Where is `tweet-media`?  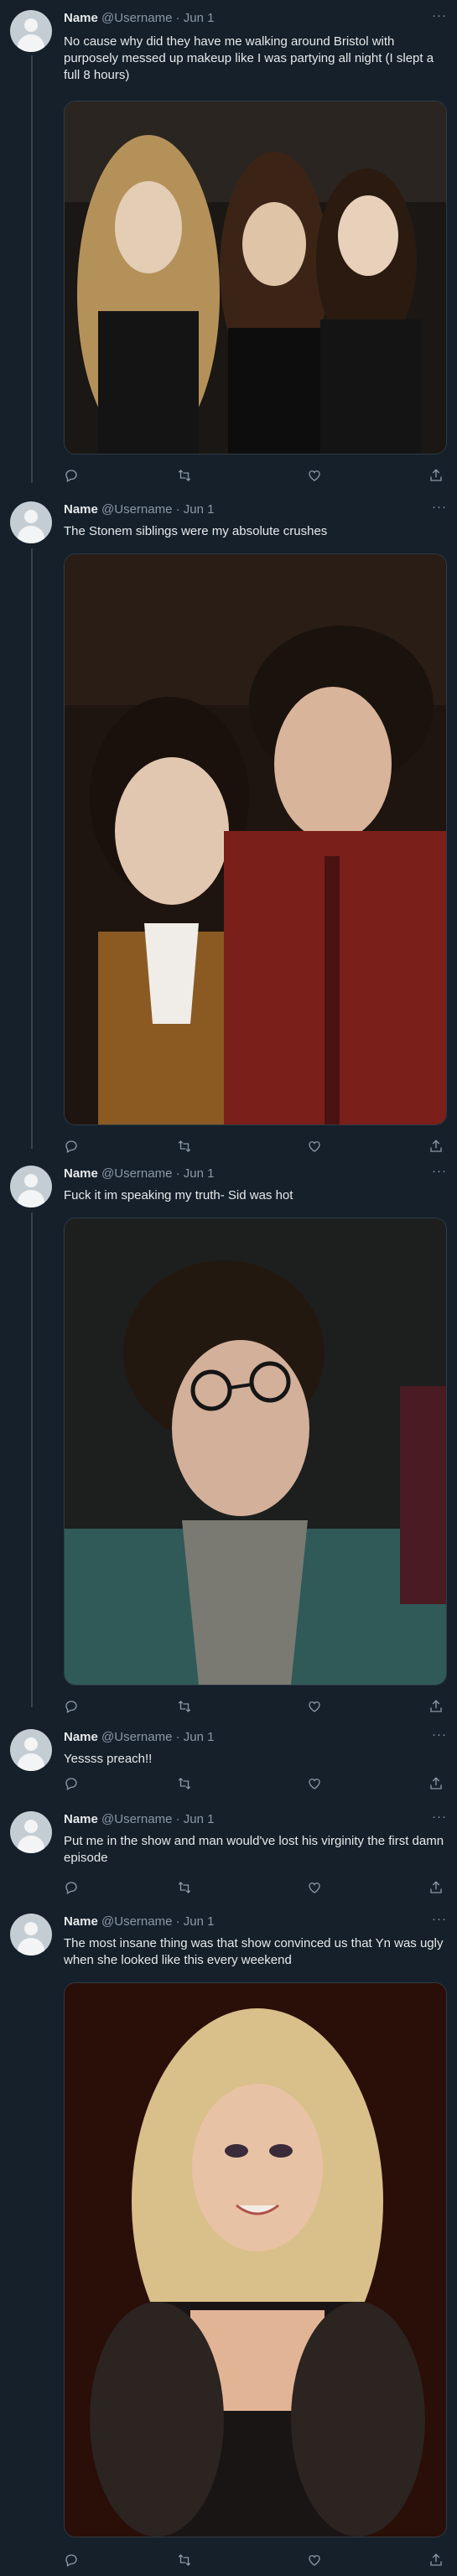
tweet-media is located at coordinates (255, 277).